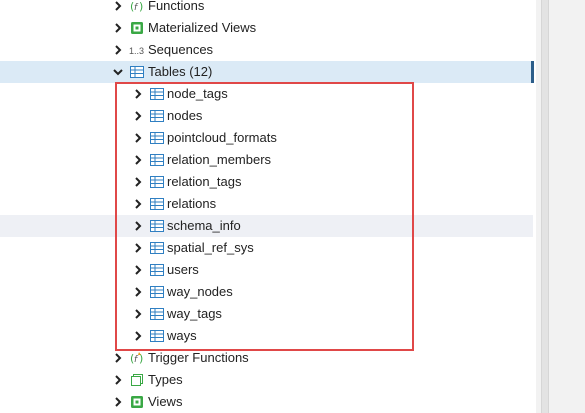 The width and height of the screenshot is (585, 413). What do you see at coordinates (266, 8) in the screenshot?
I see `tree-item-functions: ( f ) Functions` at bounding box center [266, 8].